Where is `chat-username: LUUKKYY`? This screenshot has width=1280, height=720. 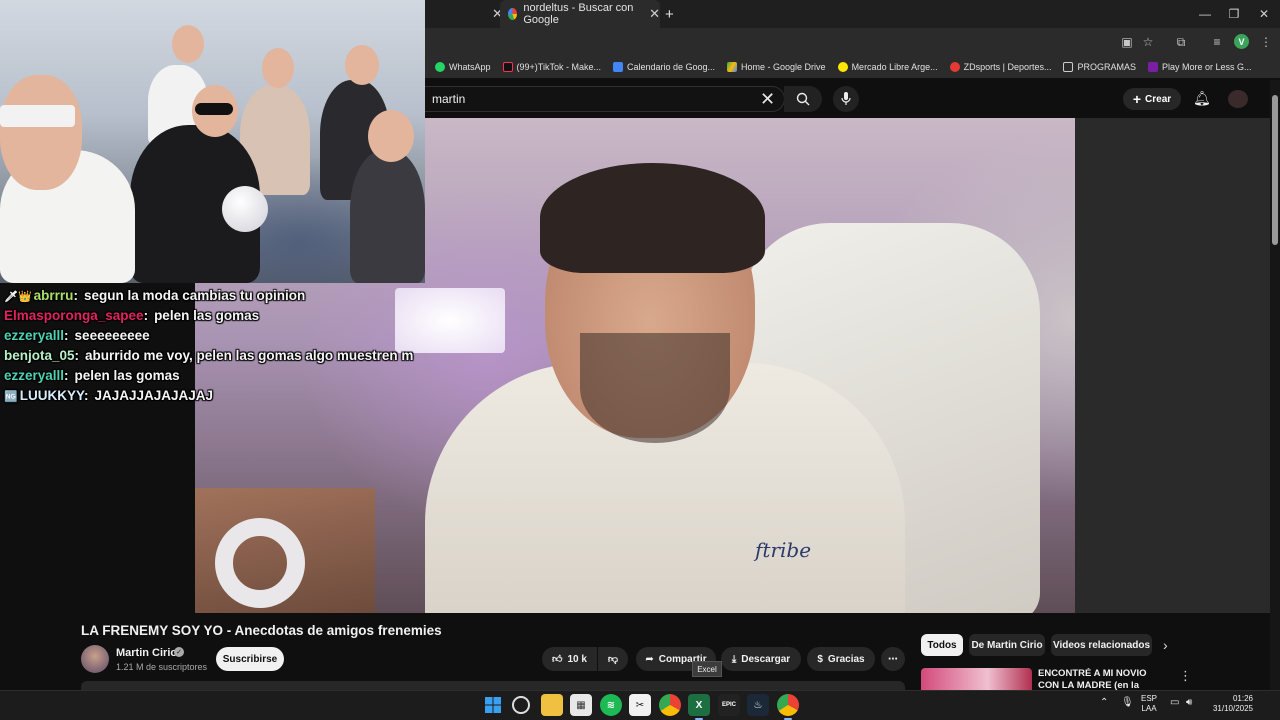
chat-username: LUUKKYY is located at coordinates (51, 395).